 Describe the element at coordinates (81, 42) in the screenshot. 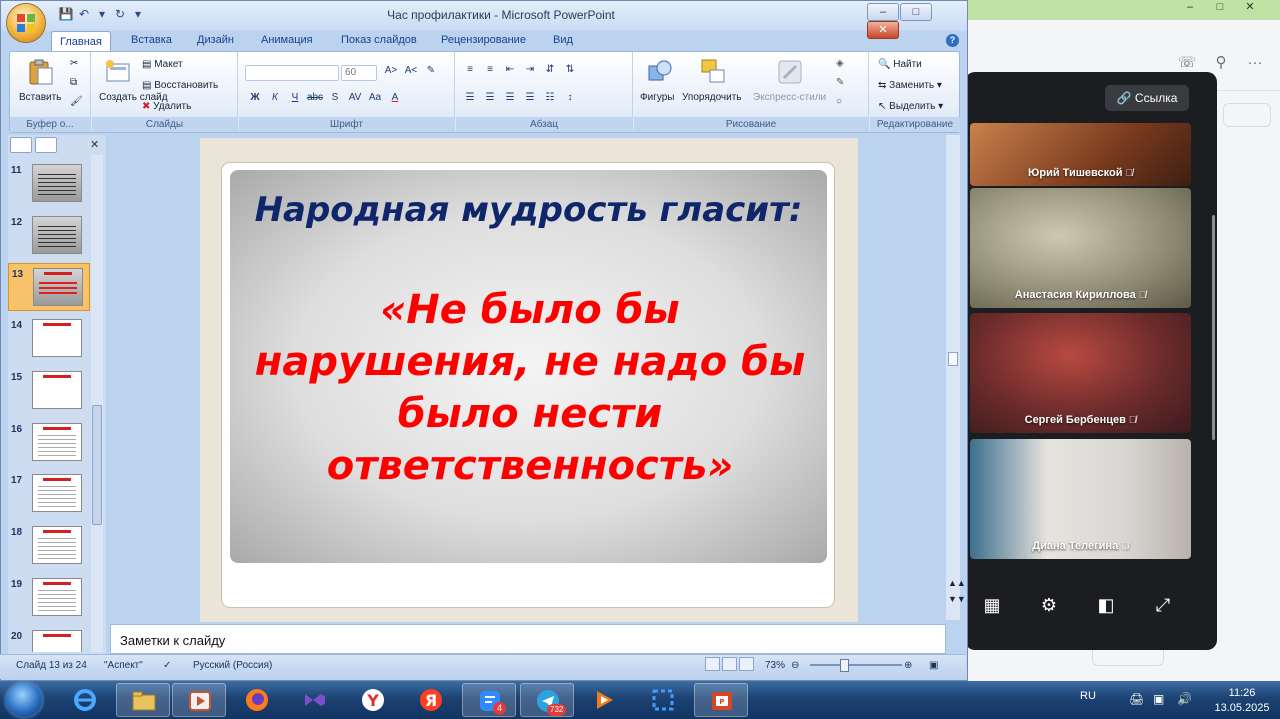

I see `tab-home: Главная` at that location.